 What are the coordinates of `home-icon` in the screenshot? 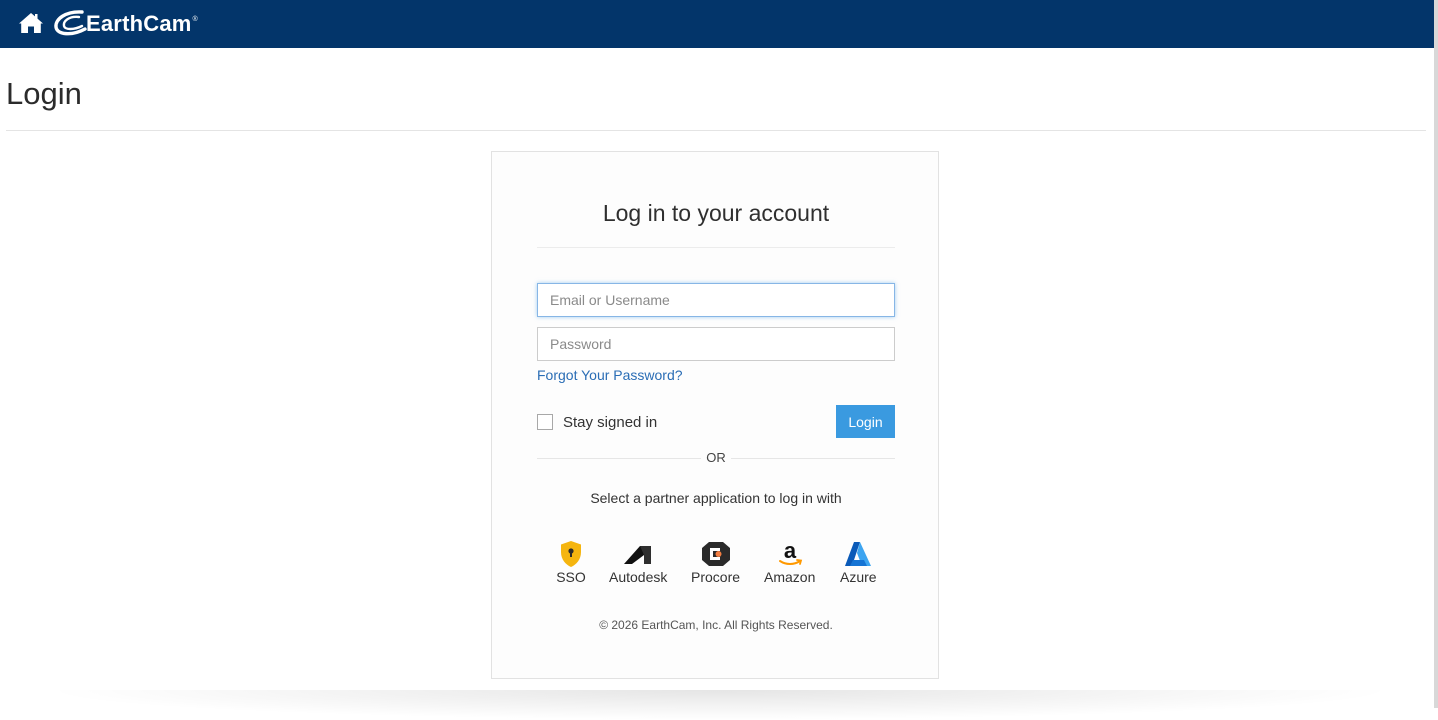 It's located at (31, 23).